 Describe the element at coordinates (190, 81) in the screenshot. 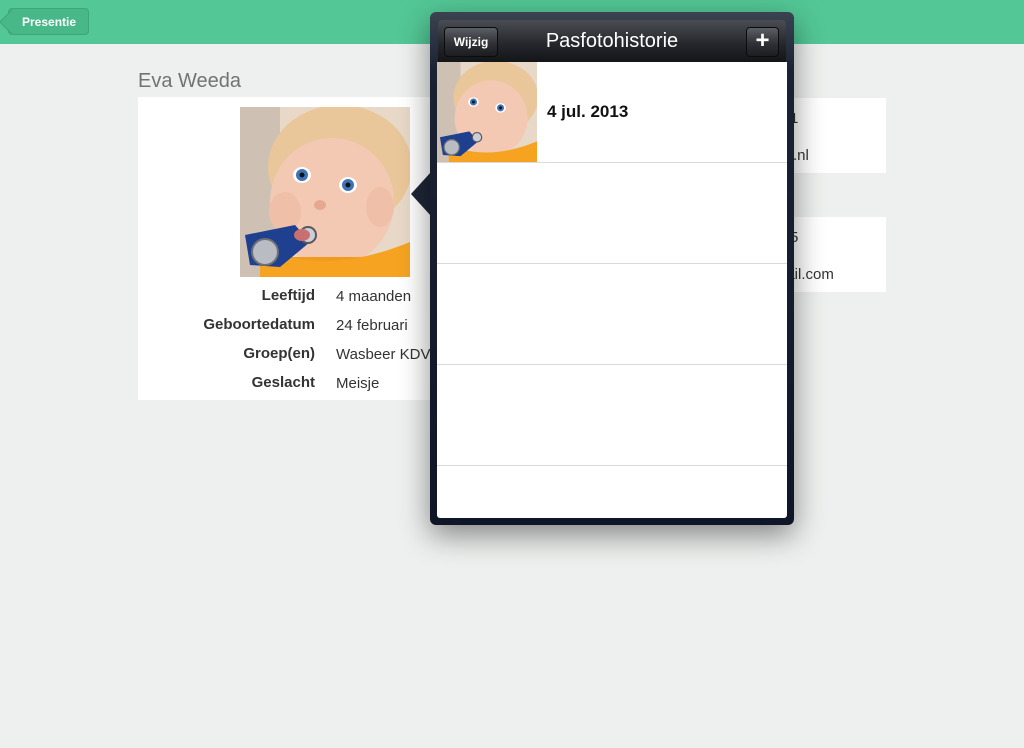

I see `child-name: Eva Weeda` at that location.